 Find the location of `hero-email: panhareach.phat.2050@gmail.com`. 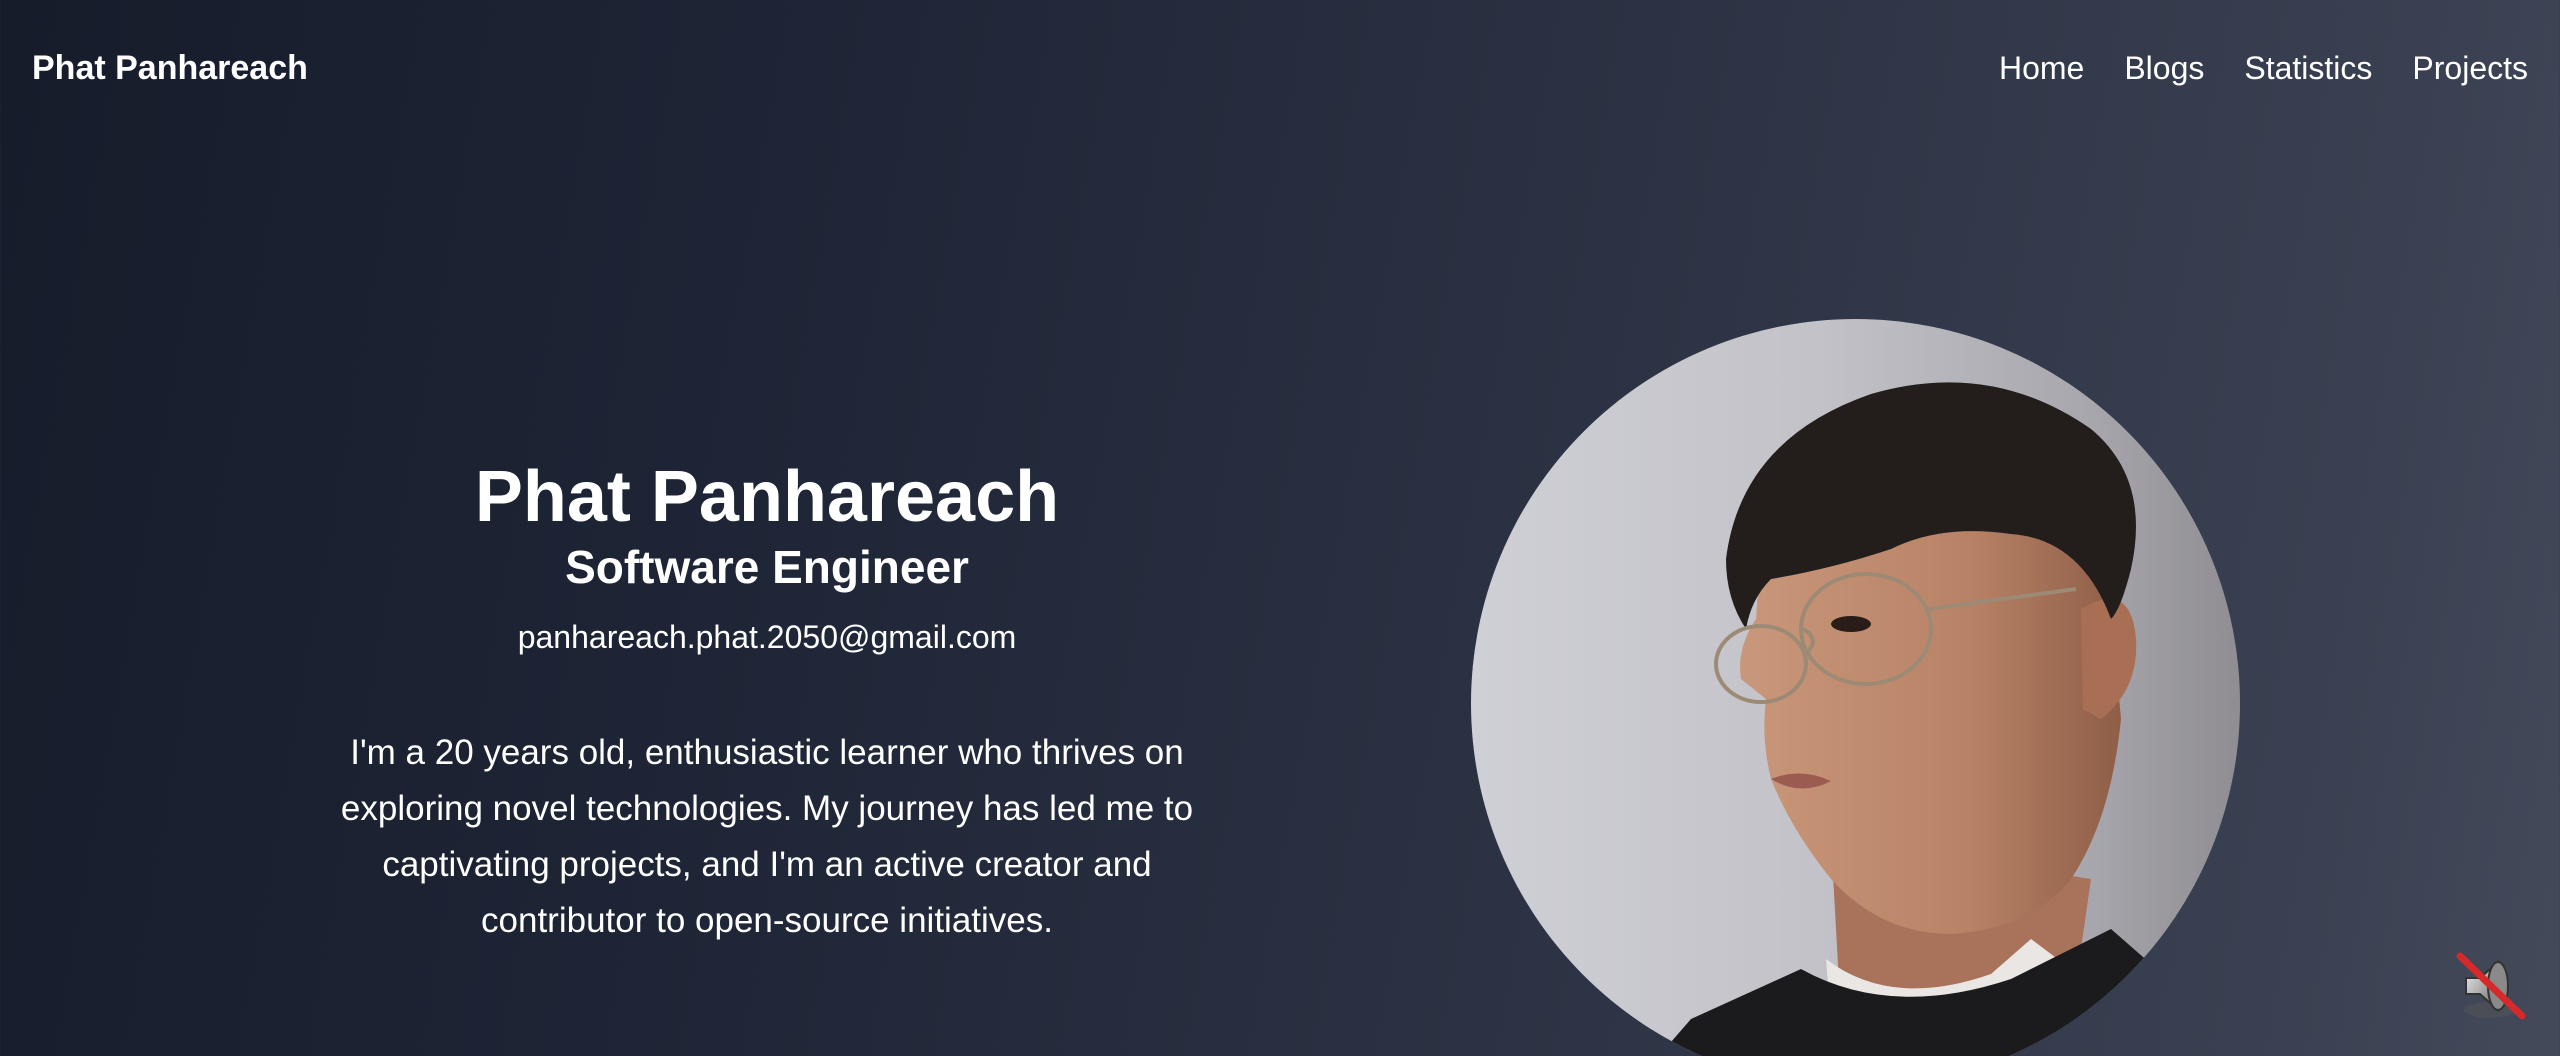

hero-email: panhareach.phat.2050@gmail.com is located at coordinates (767, 637).